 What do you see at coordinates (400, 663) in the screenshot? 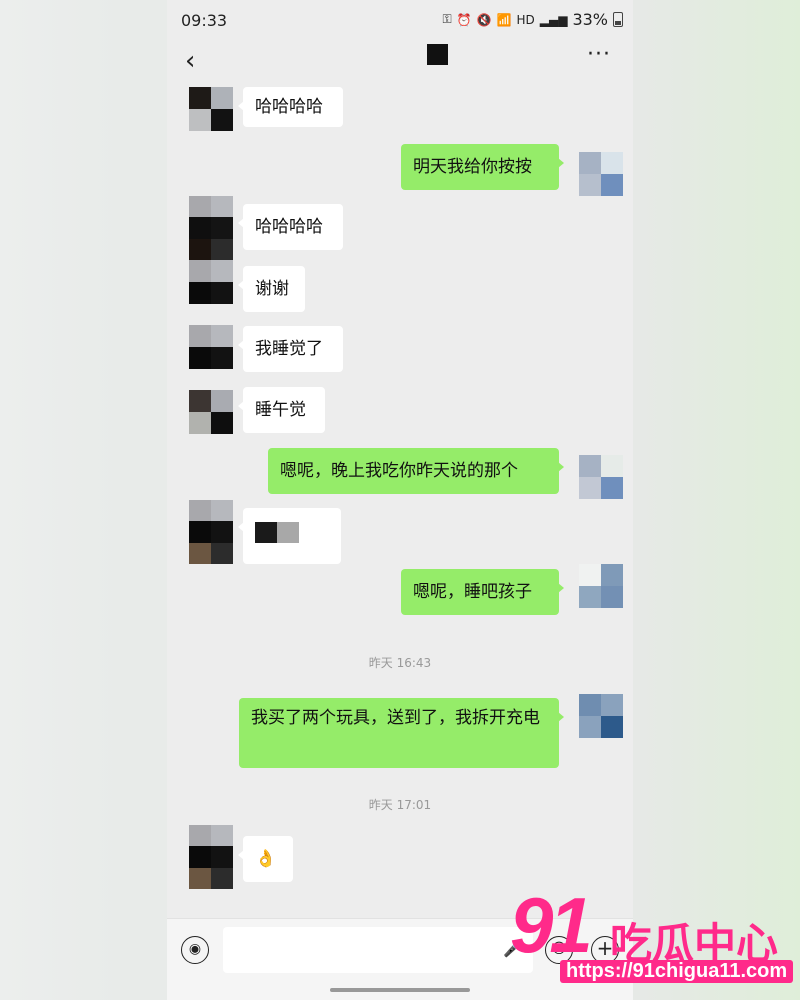
I see `timestamp: 昨天 16:43` at bounding box center [400, 663].